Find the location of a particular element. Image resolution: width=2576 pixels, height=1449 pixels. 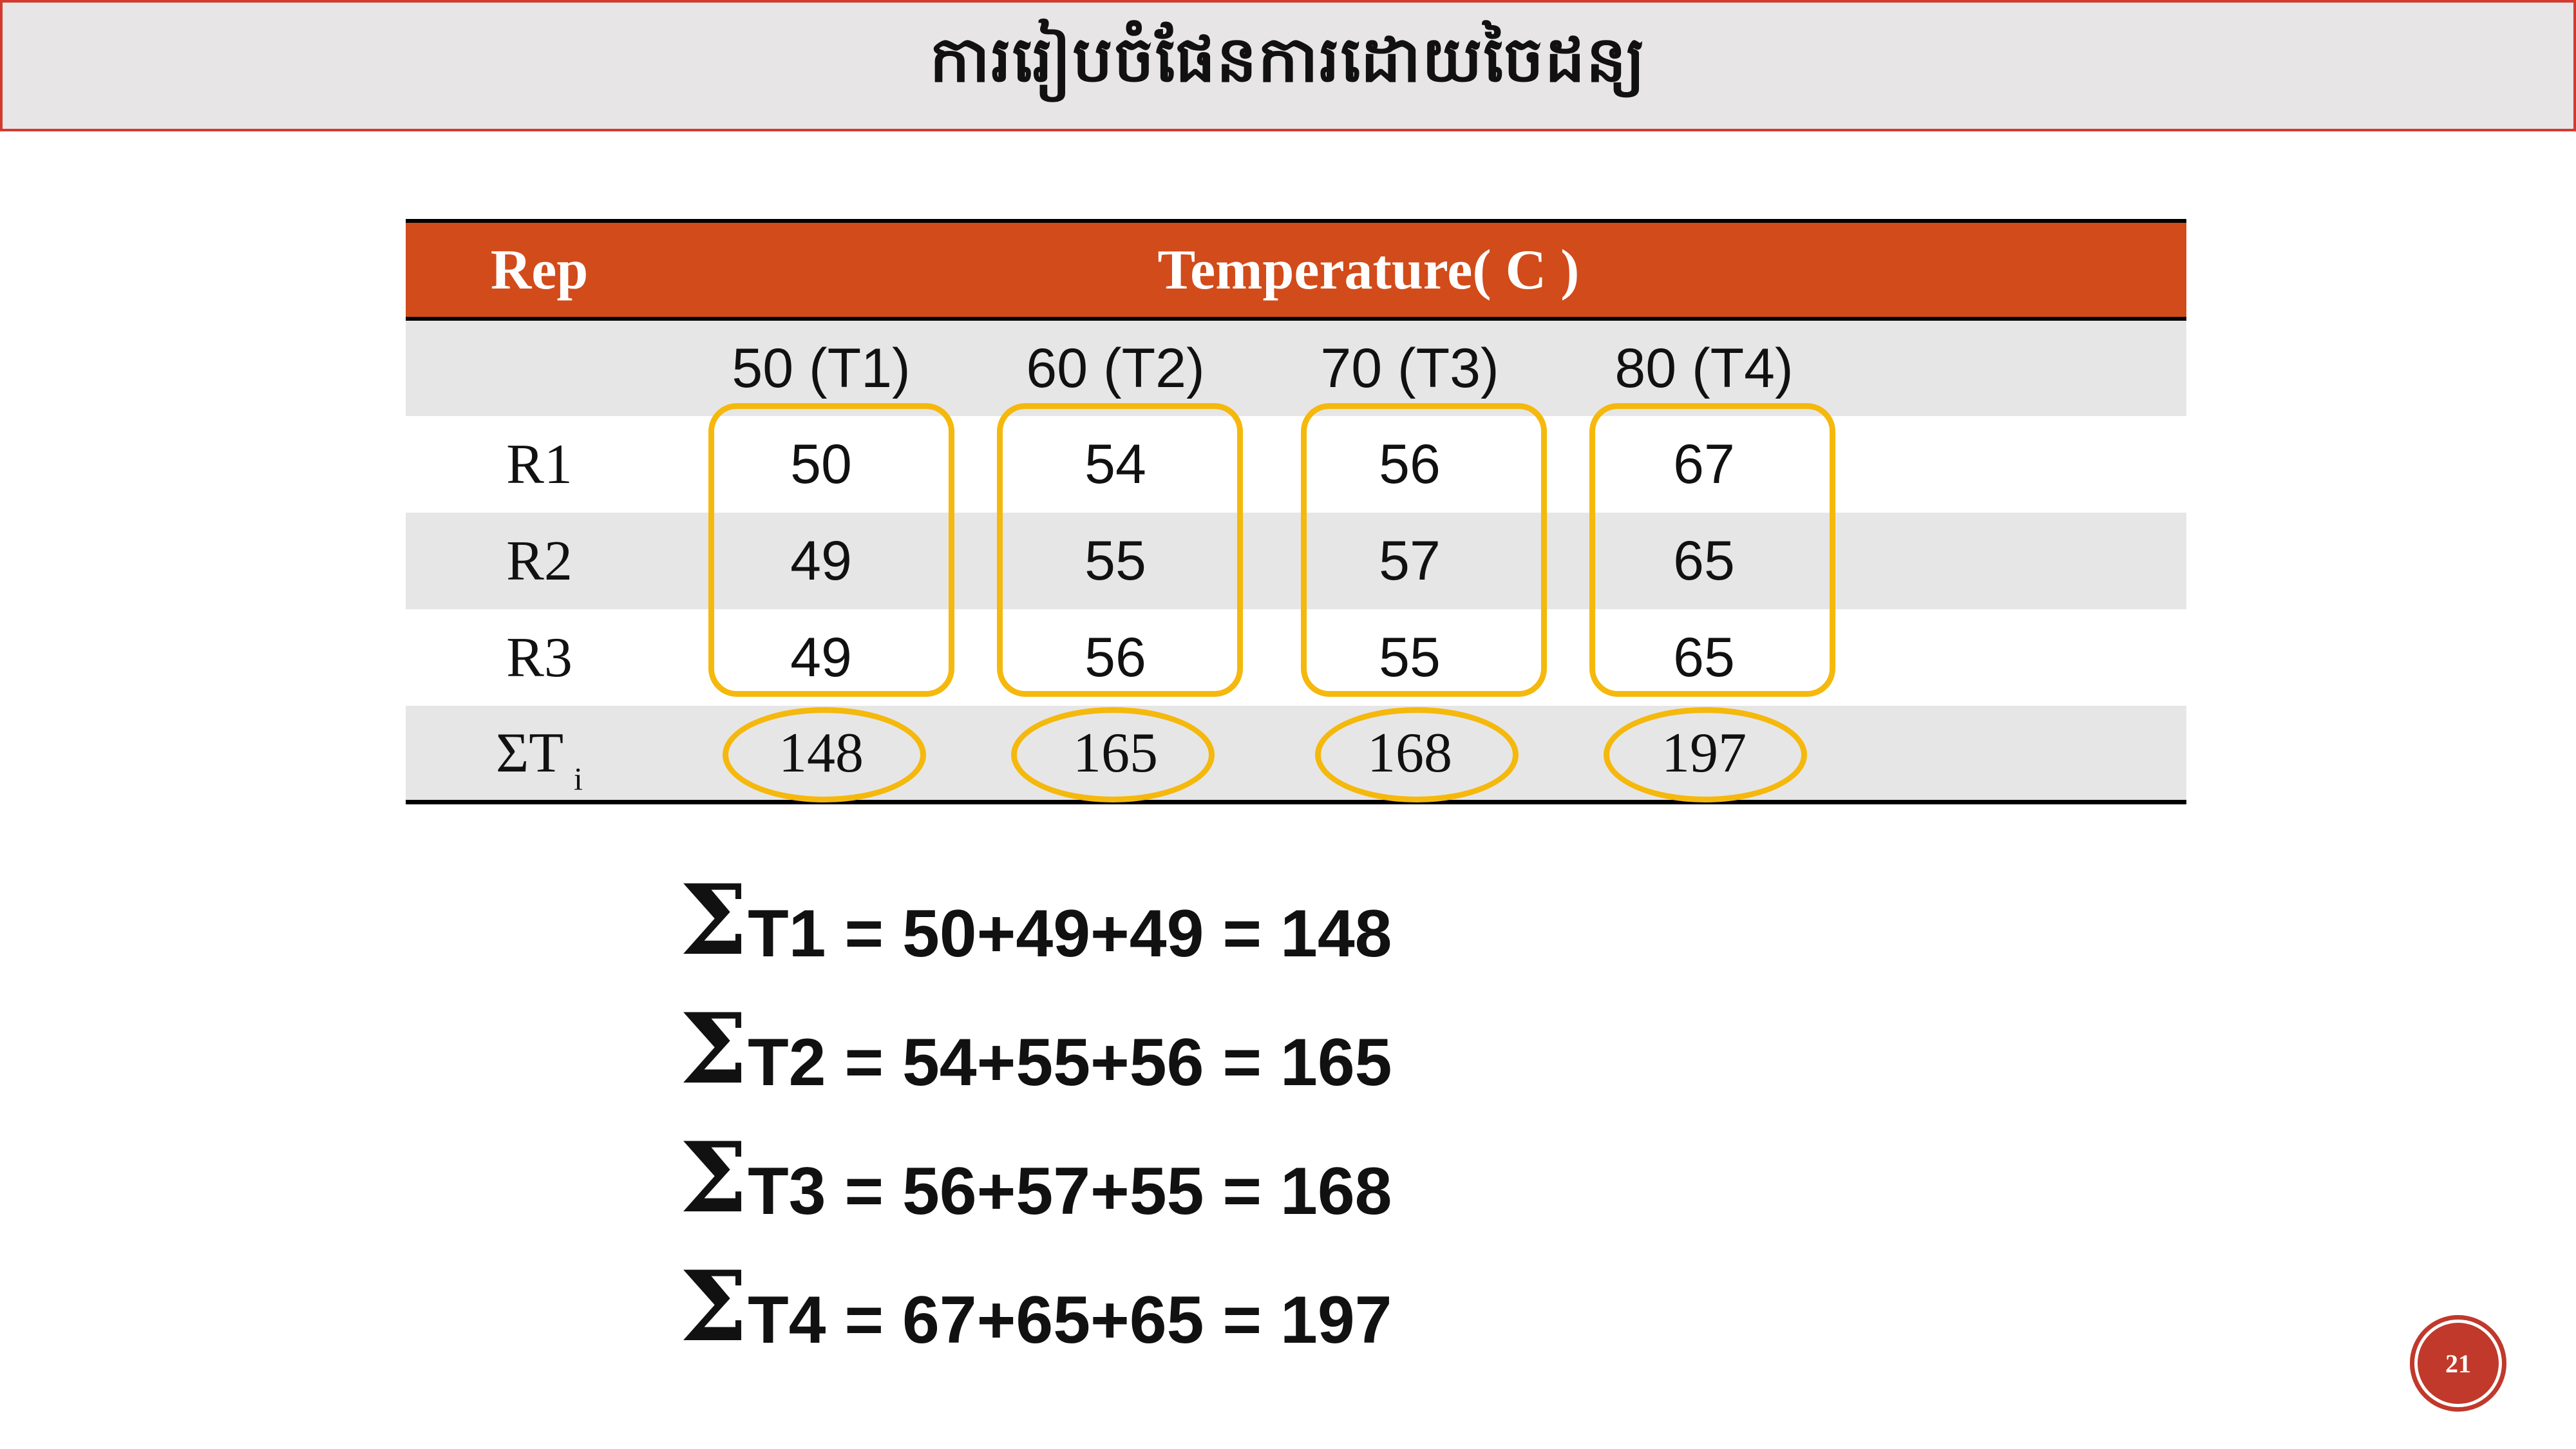

treatment-row: 50 (T1) 60 (T2) 70 (T3) 80 (T4) is located at coordinates (1296, 368).